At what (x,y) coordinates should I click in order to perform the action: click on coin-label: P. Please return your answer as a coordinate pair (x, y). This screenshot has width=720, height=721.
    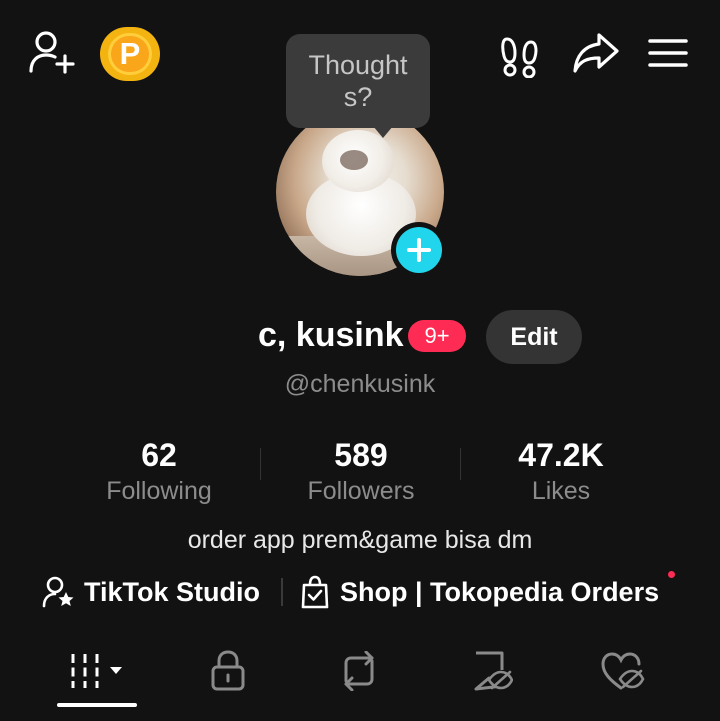
    Looking at the image, I should click on (130, 54).